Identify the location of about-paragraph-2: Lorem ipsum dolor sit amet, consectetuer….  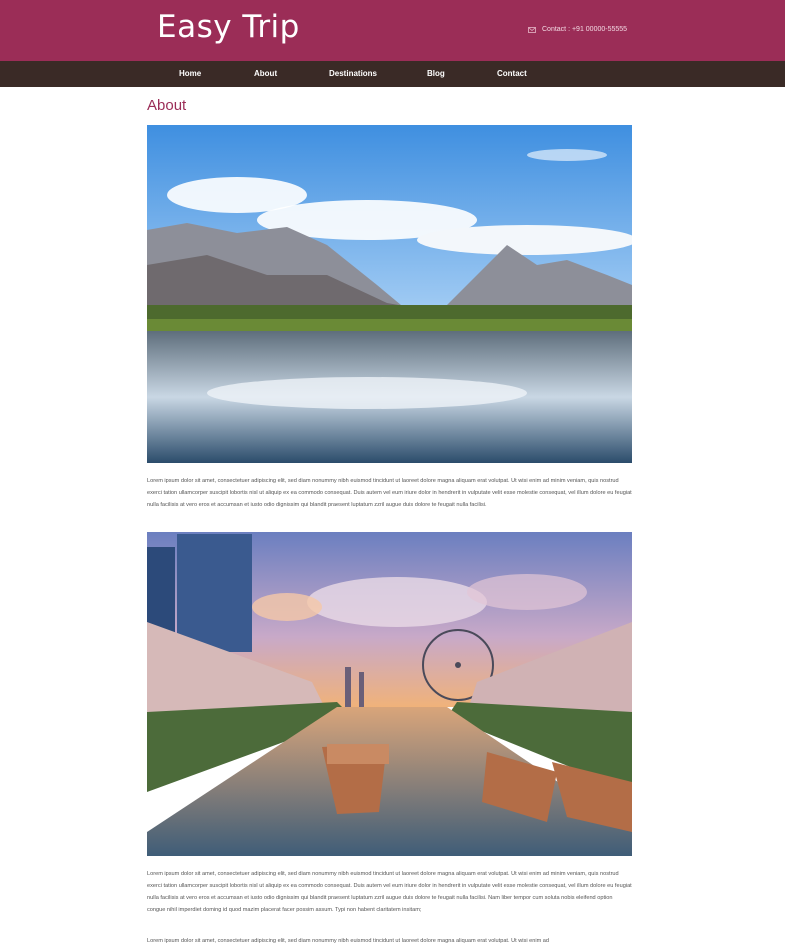
(389, 892).